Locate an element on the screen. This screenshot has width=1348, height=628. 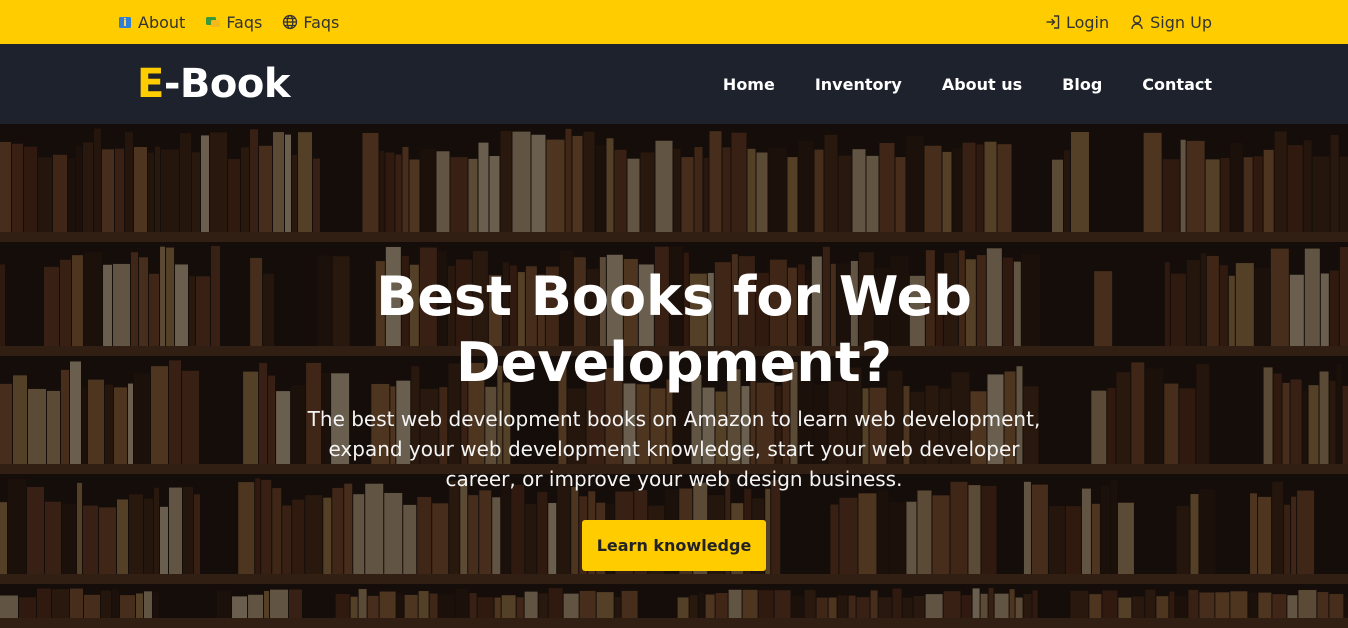
top-bar-right: Login Sign Up is located at coordinates (1128, 22).